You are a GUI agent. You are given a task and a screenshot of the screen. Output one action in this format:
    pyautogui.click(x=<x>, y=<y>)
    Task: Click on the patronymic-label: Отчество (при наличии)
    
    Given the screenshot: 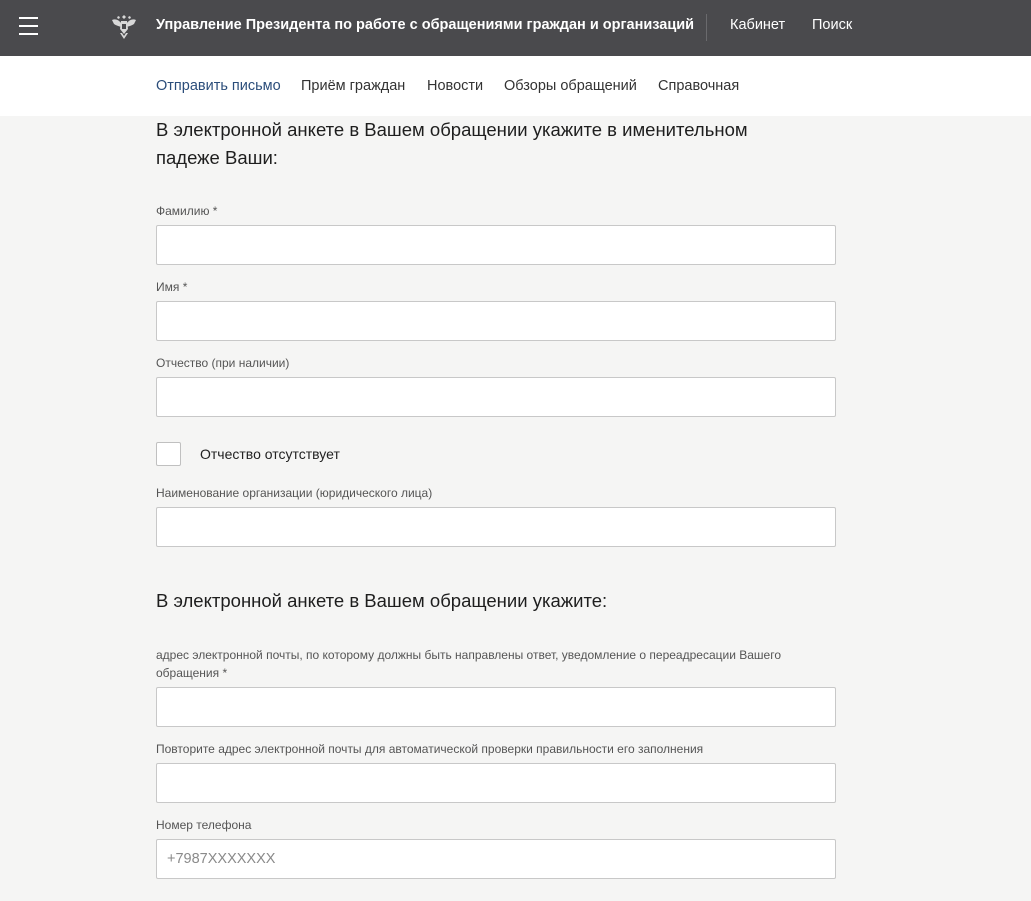 What is the action you would take?
    pyautogui.click(x=223, y=363)
    